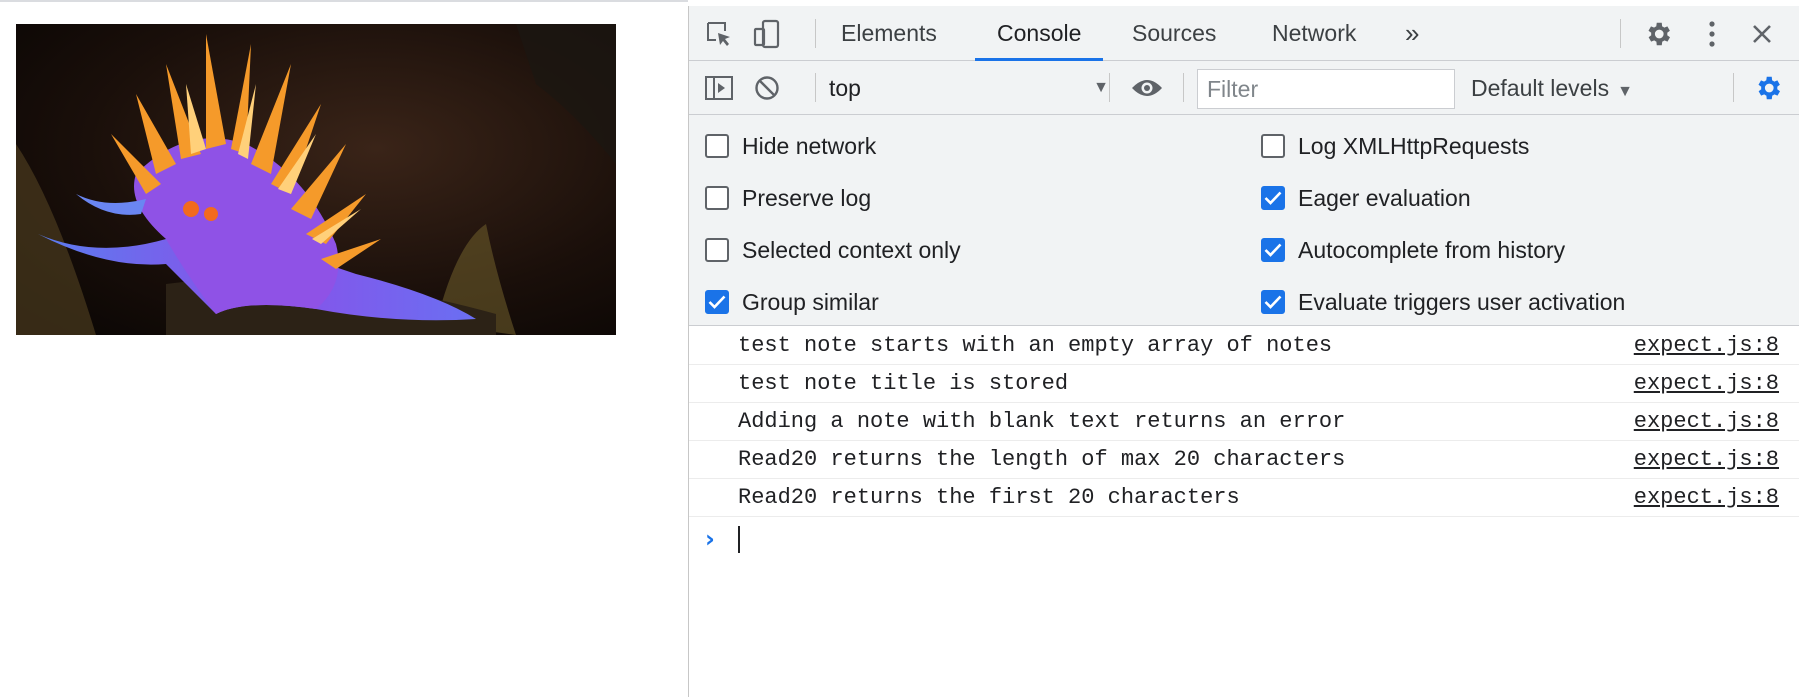 The height and width of the screenshot is (697, 1799). I want to click on gear-icon, so click(1658, 34).